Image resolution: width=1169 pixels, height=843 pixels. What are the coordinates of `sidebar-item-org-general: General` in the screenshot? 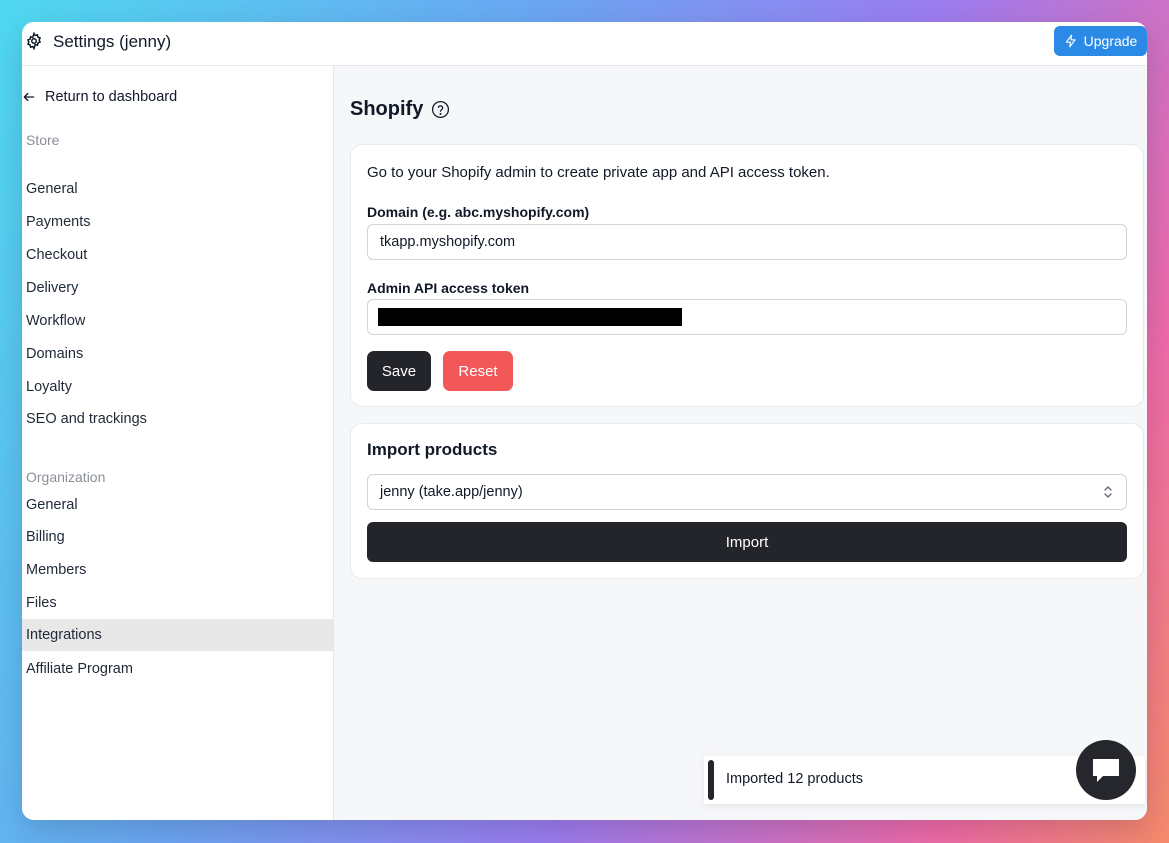 It's located at (177, 505).